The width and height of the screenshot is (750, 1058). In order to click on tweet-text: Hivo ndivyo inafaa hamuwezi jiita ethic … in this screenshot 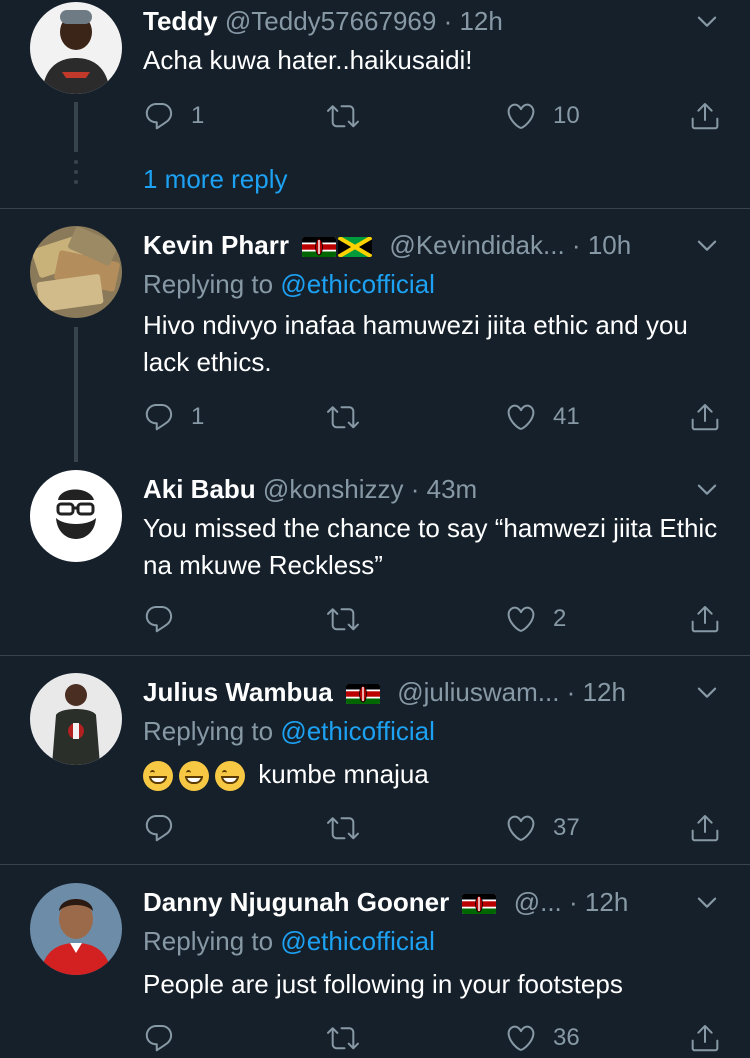, I will do `click(415, 343)`.